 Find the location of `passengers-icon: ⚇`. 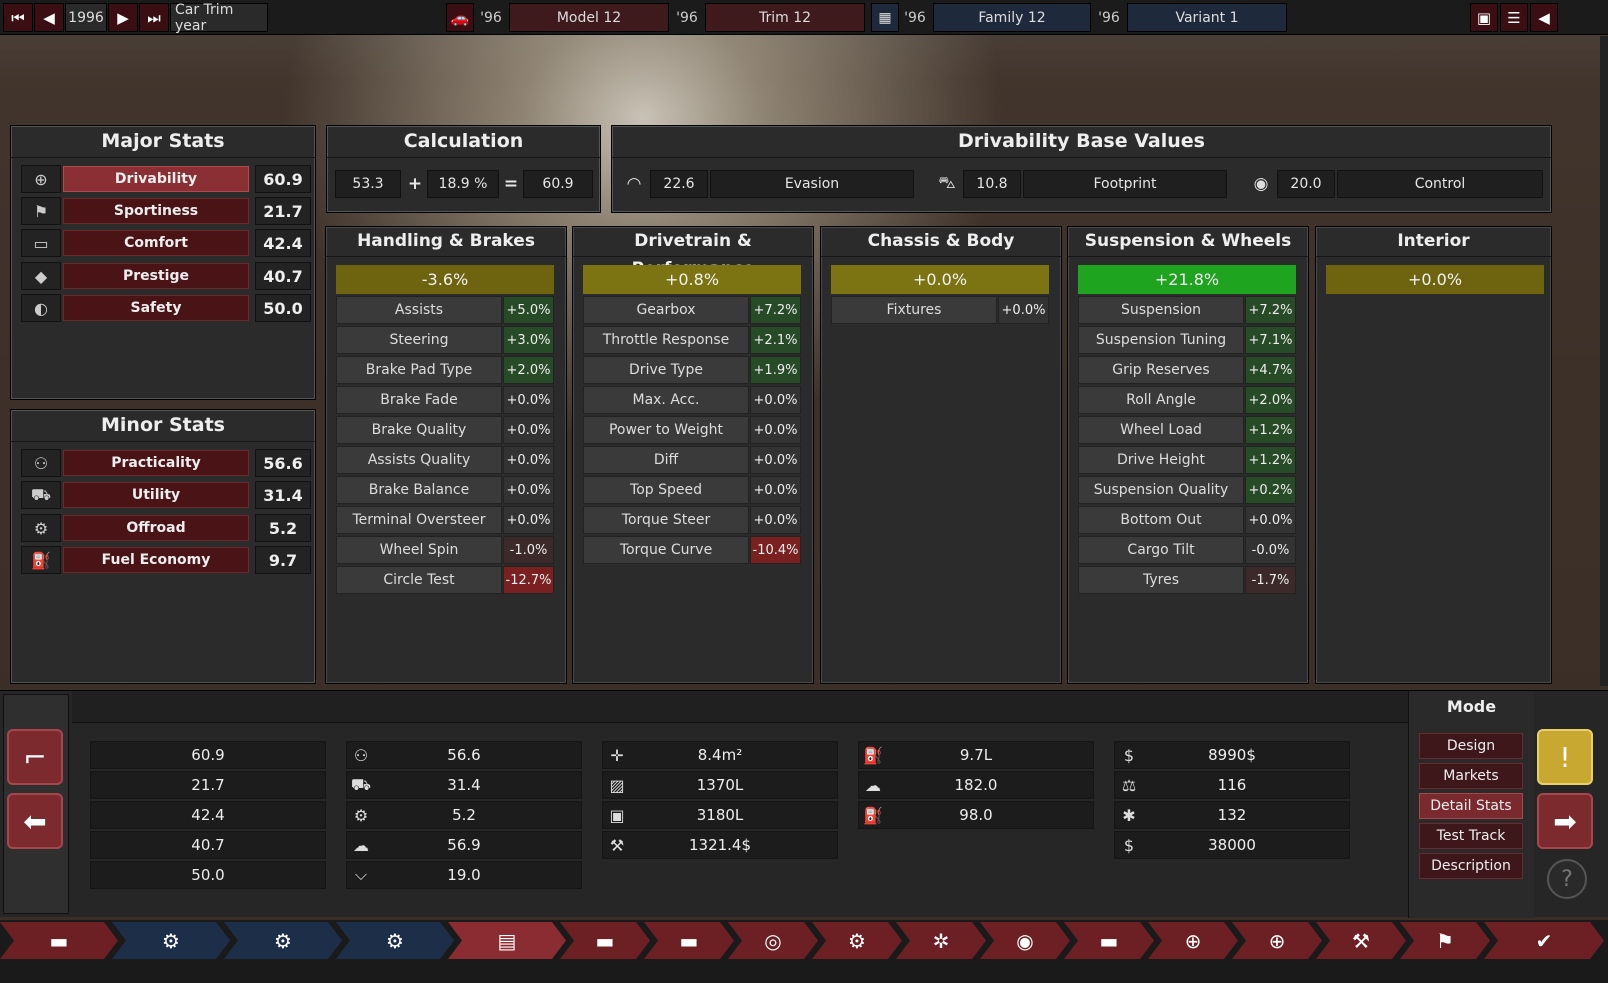

passengers-icon: ⚇ is located at coordinates (41, 463).